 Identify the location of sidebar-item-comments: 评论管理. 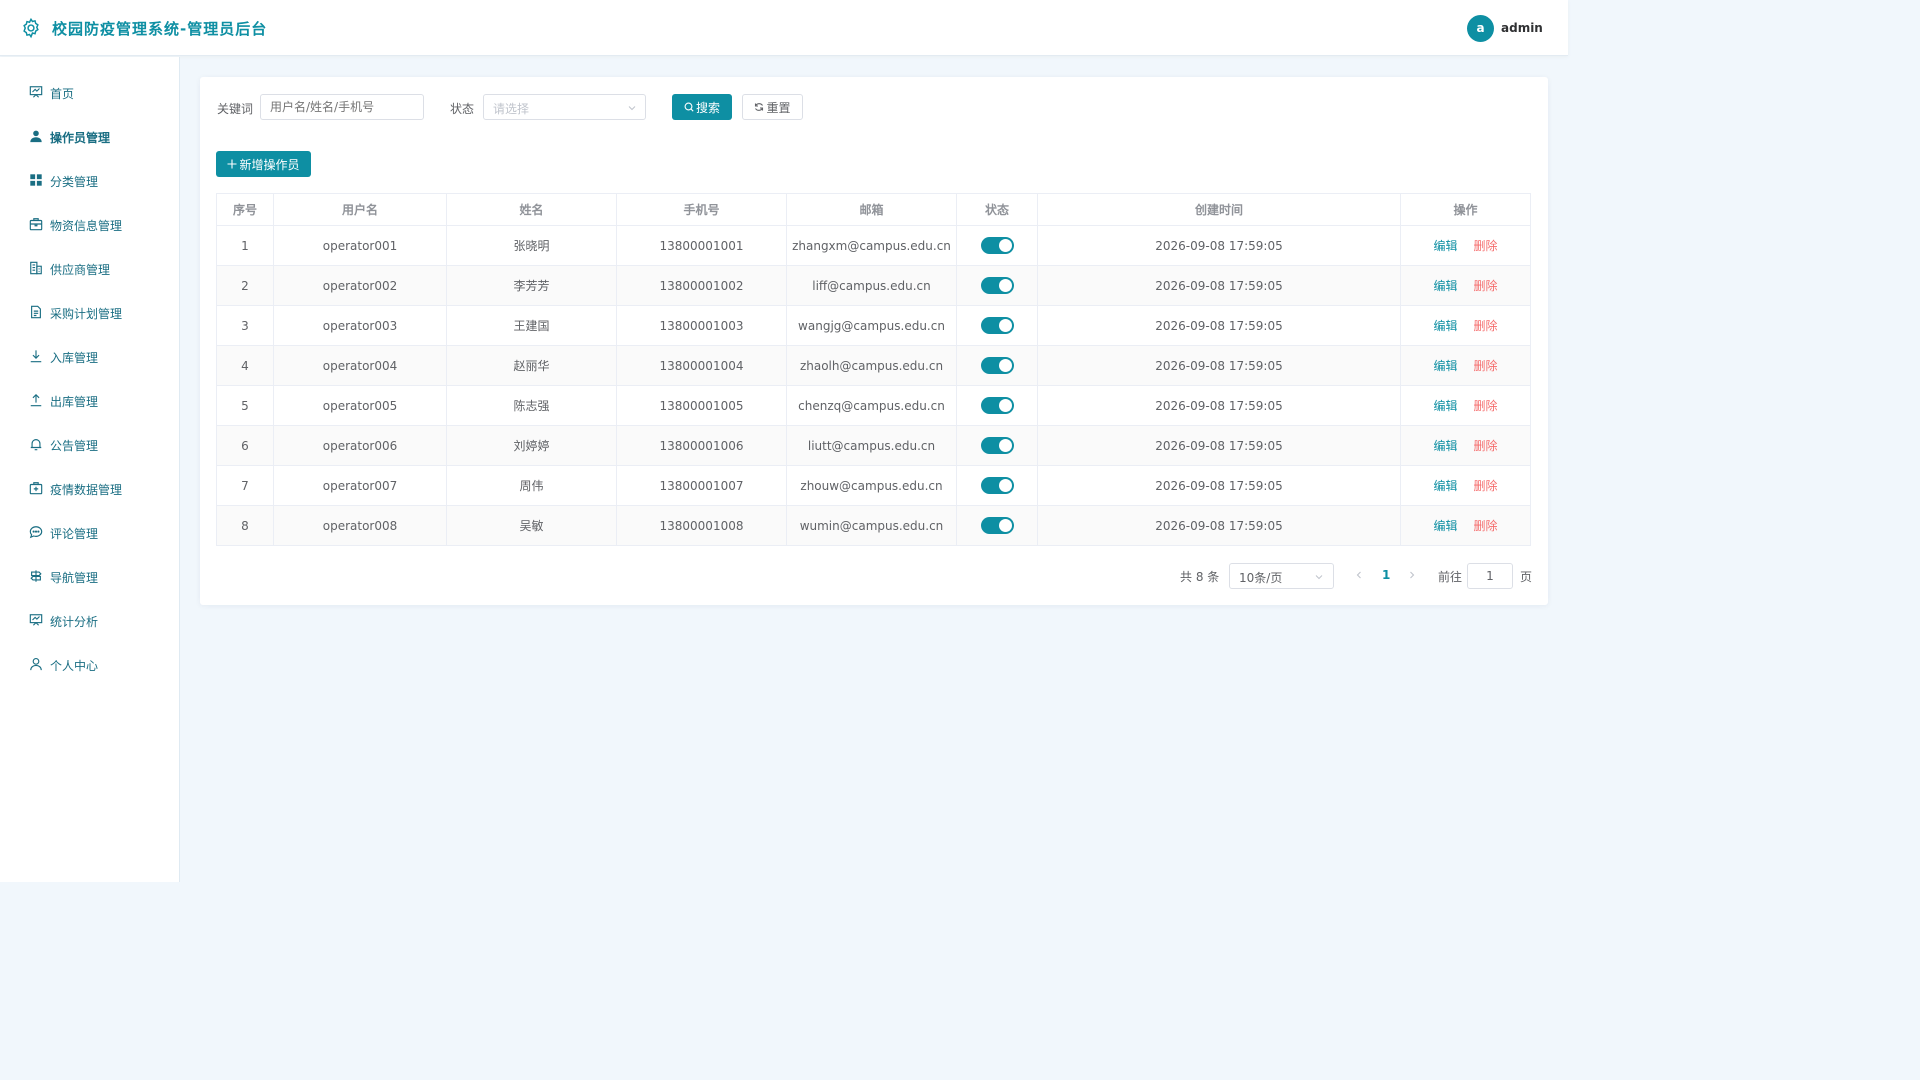
(89, 533).